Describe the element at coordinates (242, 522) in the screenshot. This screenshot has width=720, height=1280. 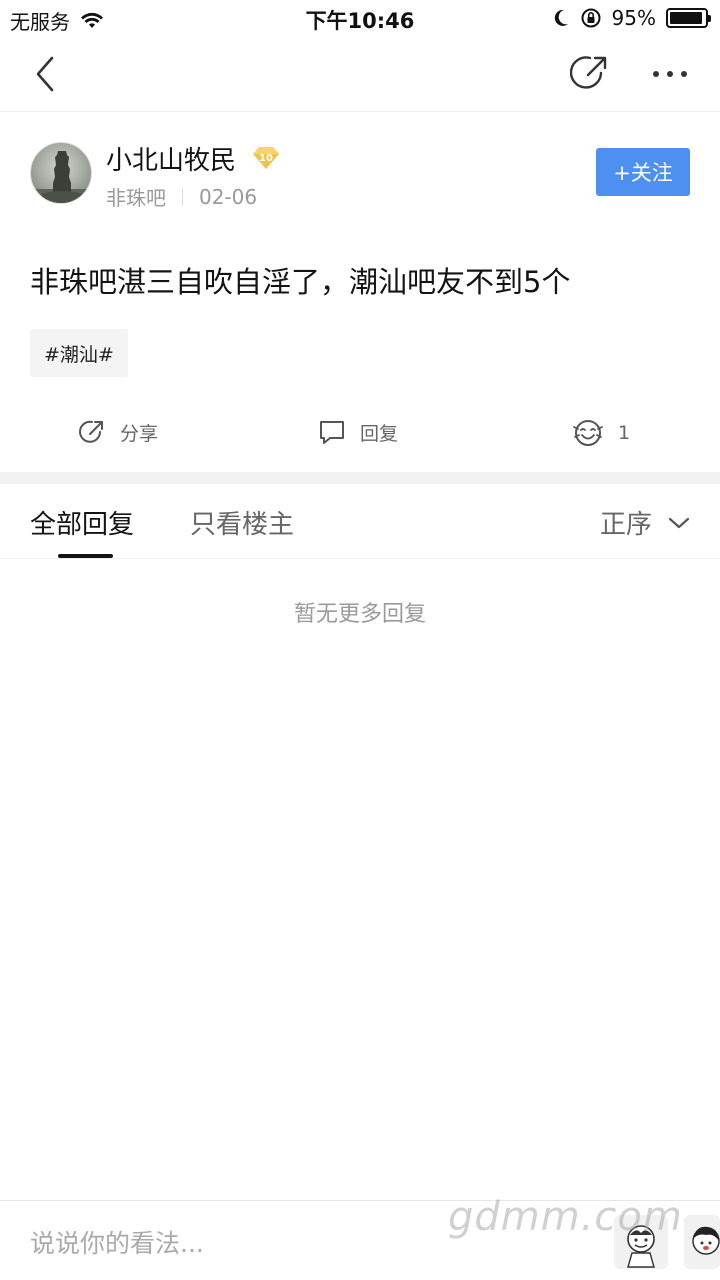
I see `tab-owner-only: 只看楼主` at that location.